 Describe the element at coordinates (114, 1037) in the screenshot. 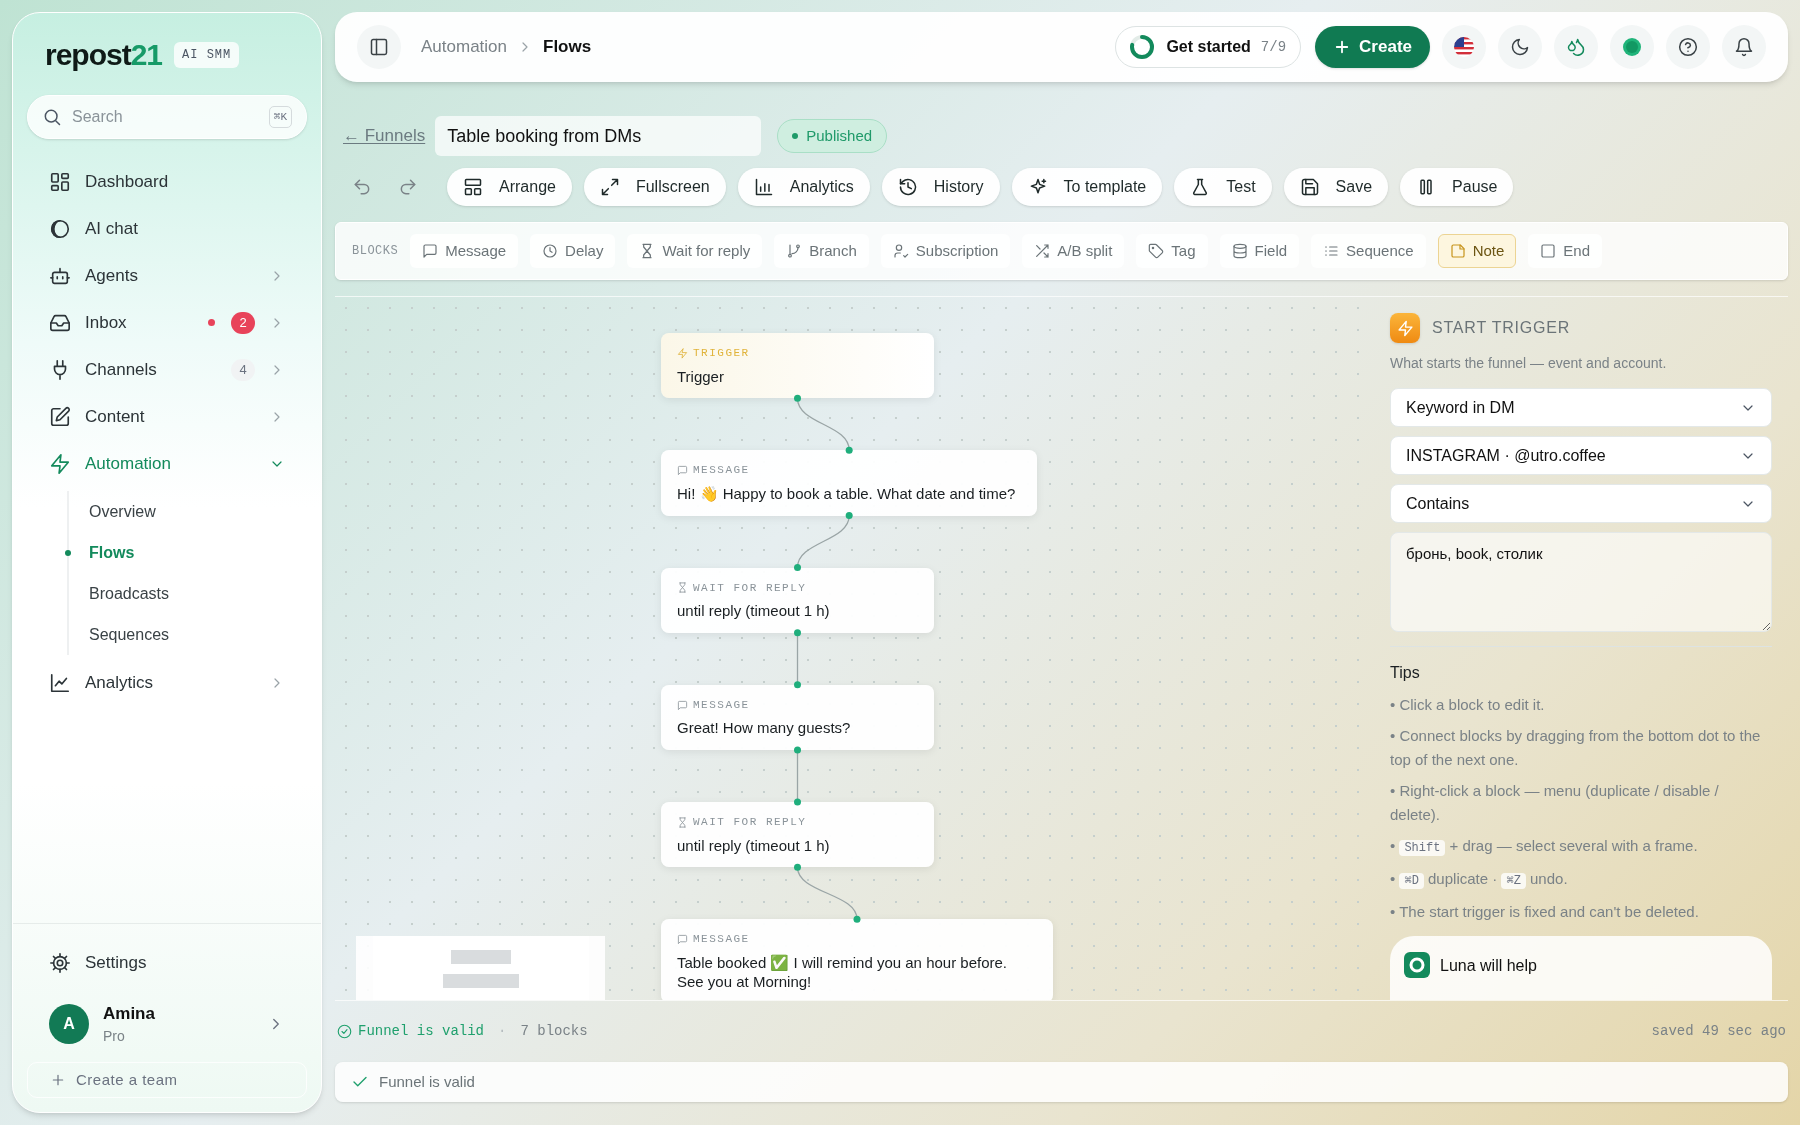

I see `user-plan: Pro` at that location.